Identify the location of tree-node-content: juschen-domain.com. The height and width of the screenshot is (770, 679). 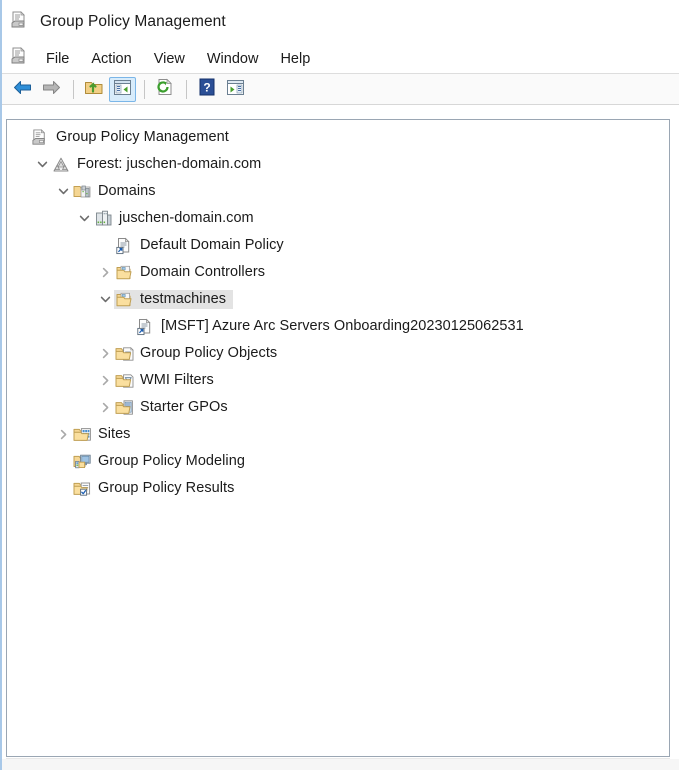
(175, 218).